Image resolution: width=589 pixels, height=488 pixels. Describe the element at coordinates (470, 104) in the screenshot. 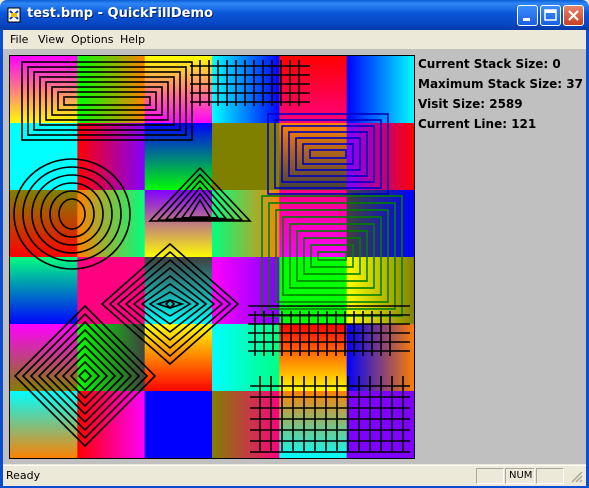

I see `visit-size: Visit Size: 2589` at that location.